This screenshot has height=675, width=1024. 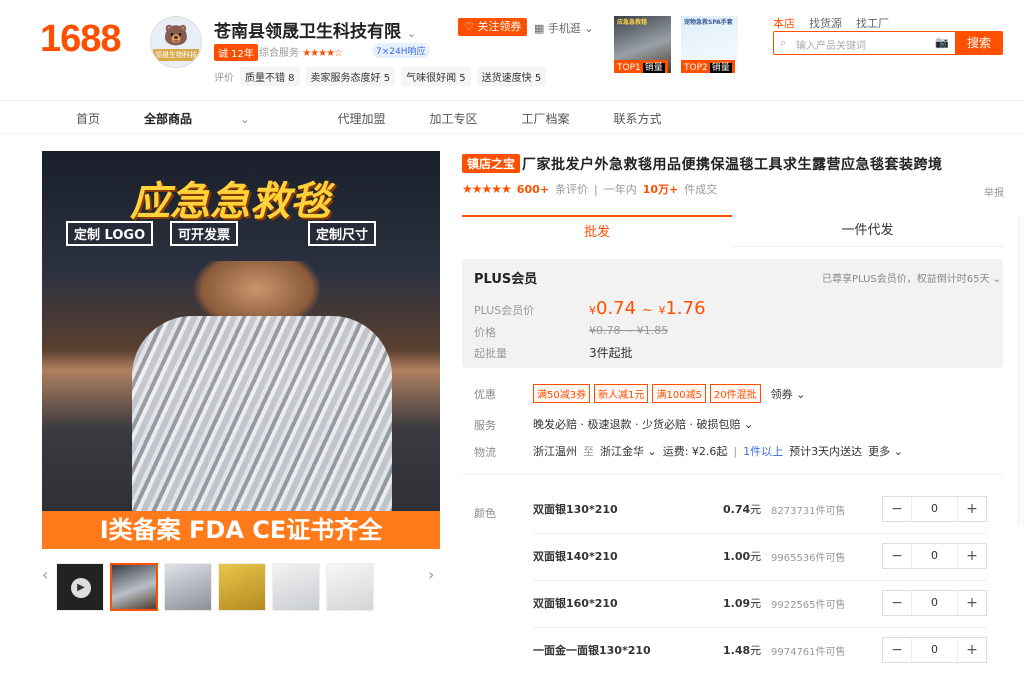 I want to click on nav-all-products-label: 全部商品, so click(x=168, y=119).